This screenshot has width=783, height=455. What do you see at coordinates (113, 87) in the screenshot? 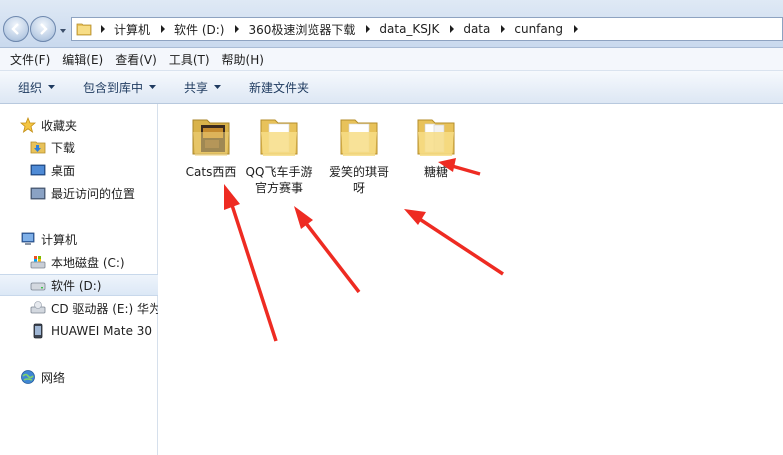
I see `include-in-library-label: 包含到库中` at bounding box center [113, 87].